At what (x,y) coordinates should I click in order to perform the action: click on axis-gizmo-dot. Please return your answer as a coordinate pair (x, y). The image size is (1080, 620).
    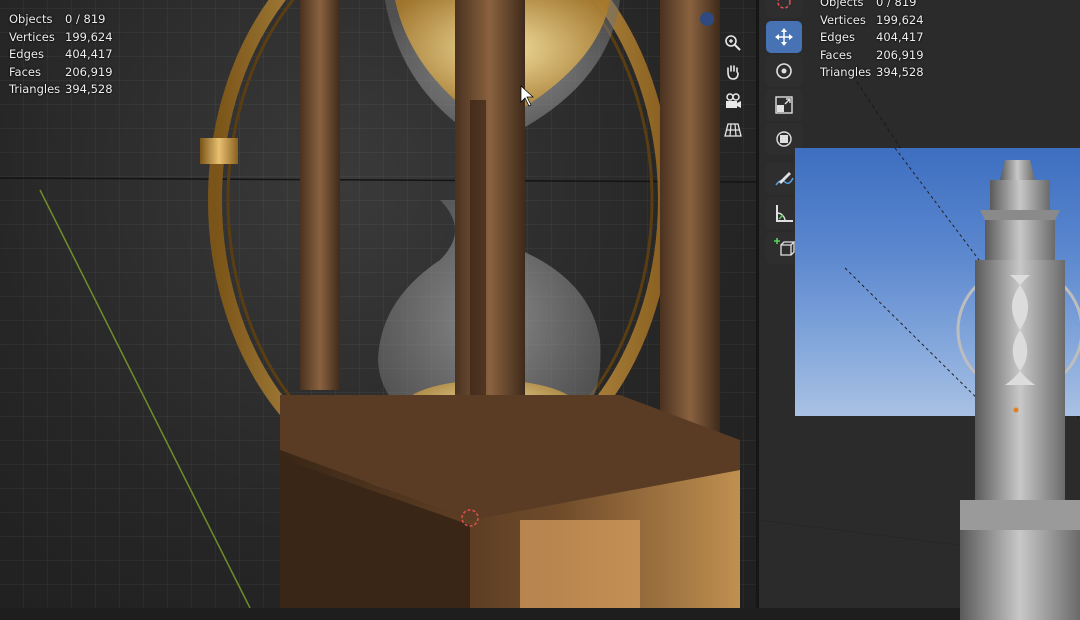
    Looking at the image, I should click on (707, 19).